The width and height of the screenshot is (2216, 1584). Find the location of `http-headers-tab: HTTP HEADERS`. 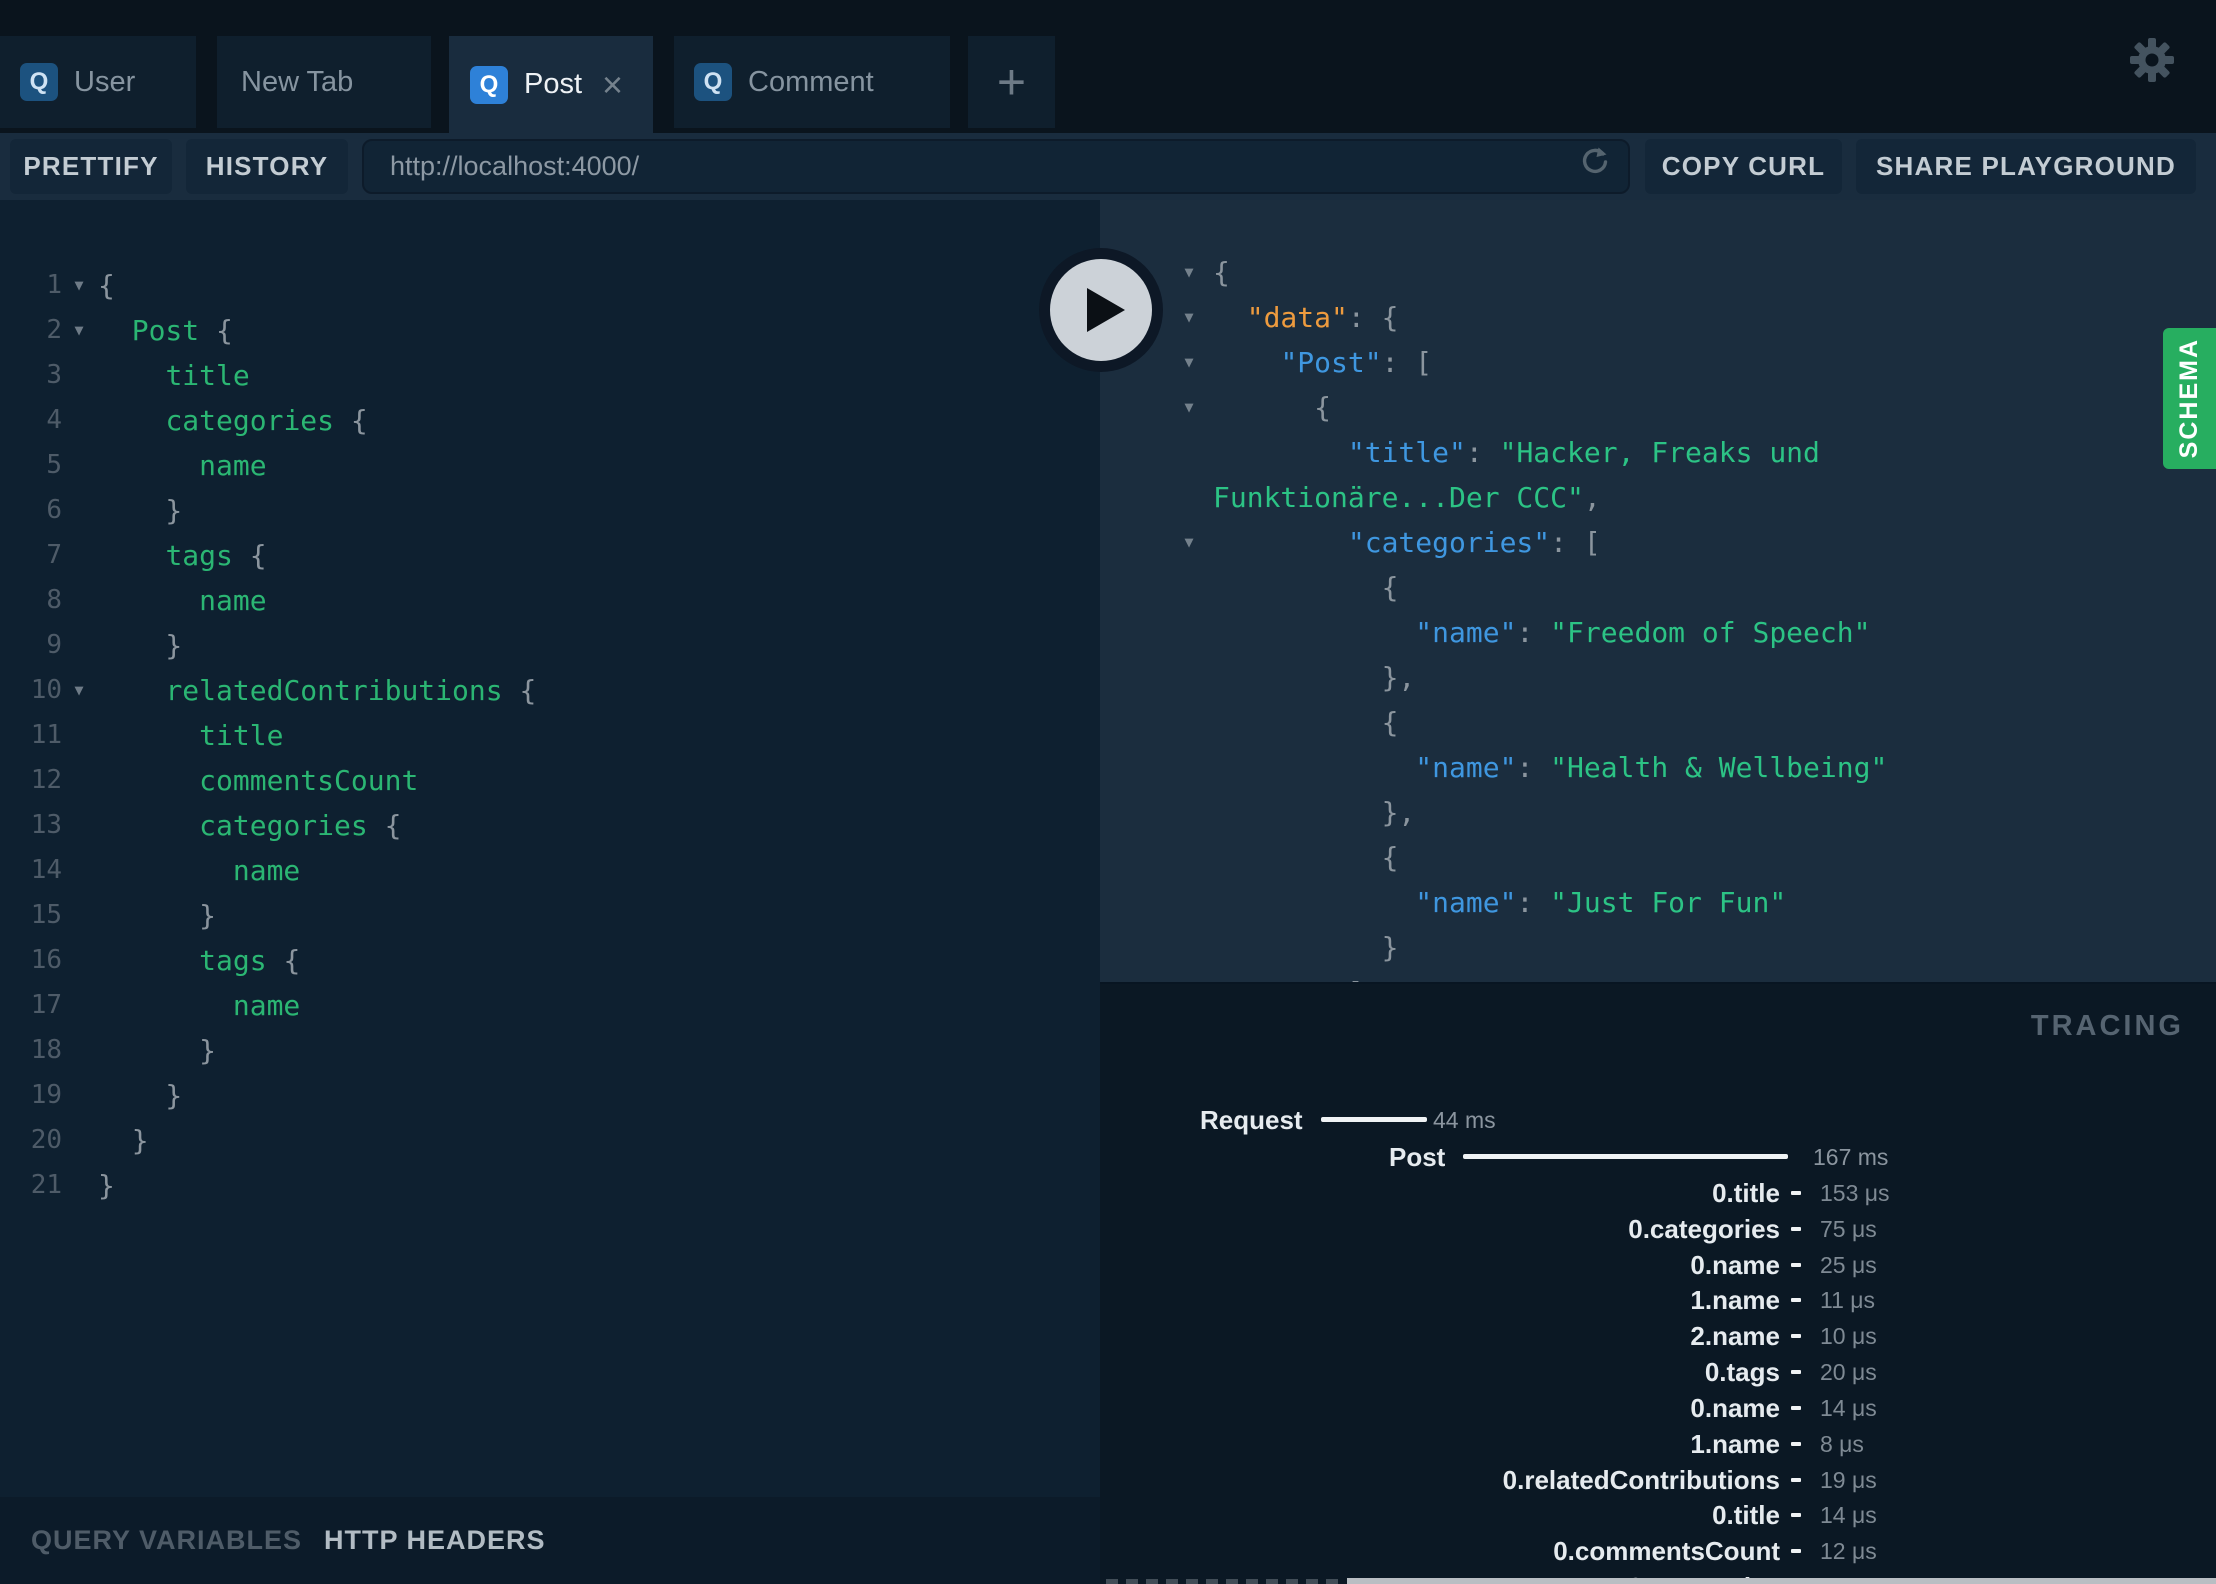

http-headers-tab: HTTP HEADERS is located at coordinates (435, 1540).